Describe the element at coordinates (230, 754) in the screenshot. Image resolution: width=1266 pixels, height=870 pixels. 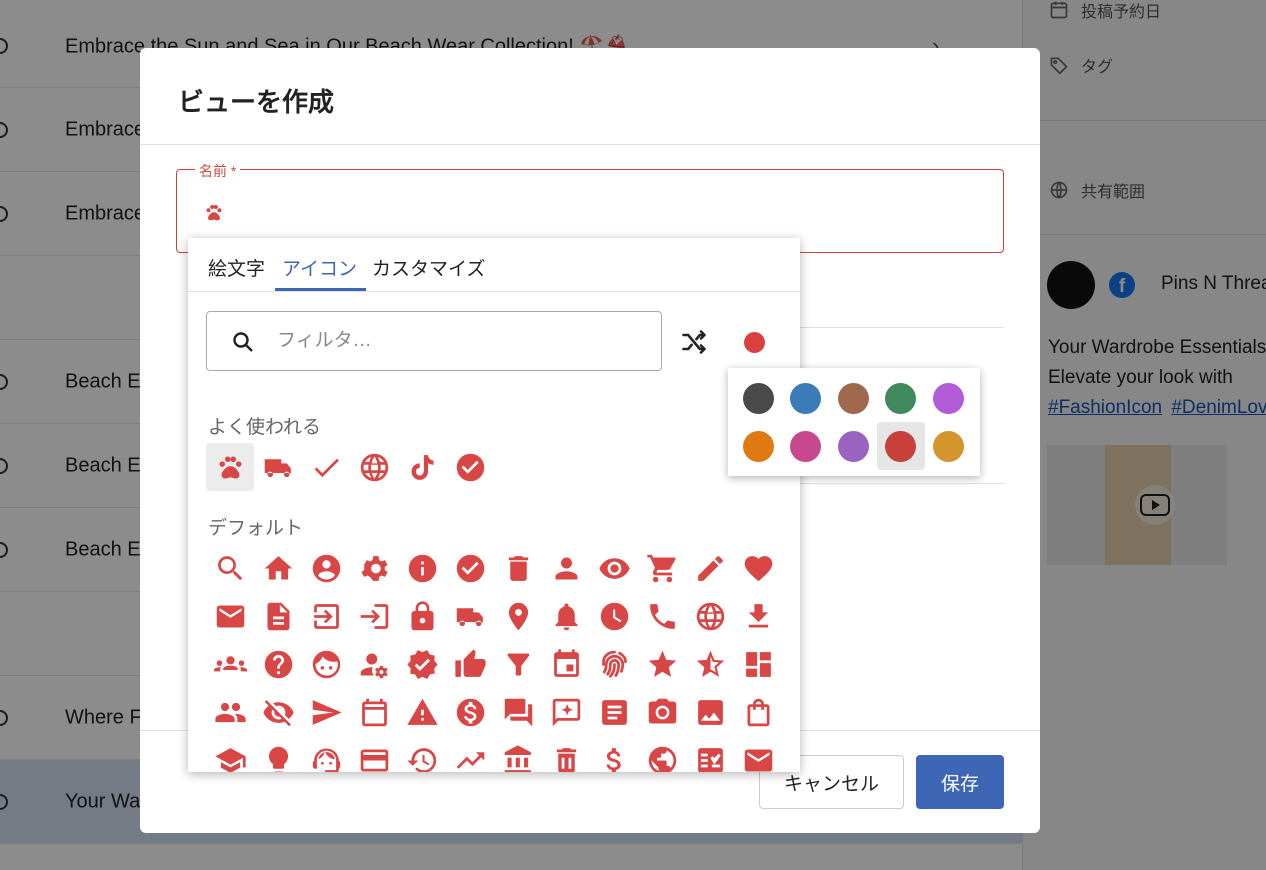
I see `school-icon` at that location.